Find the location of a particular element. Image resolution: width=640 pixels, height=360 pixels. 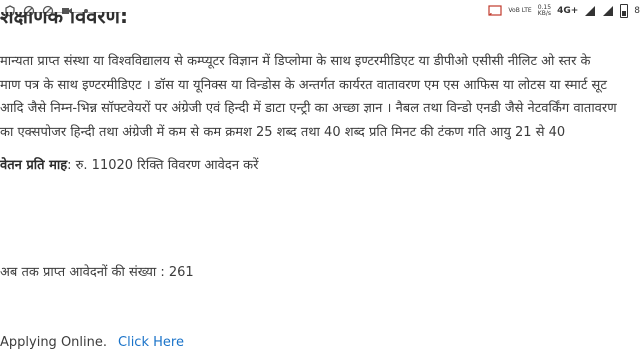

applications-count: अब तक प्राप्त आवेदनों की संख्या : 261 is located at coordinates (97, 272).